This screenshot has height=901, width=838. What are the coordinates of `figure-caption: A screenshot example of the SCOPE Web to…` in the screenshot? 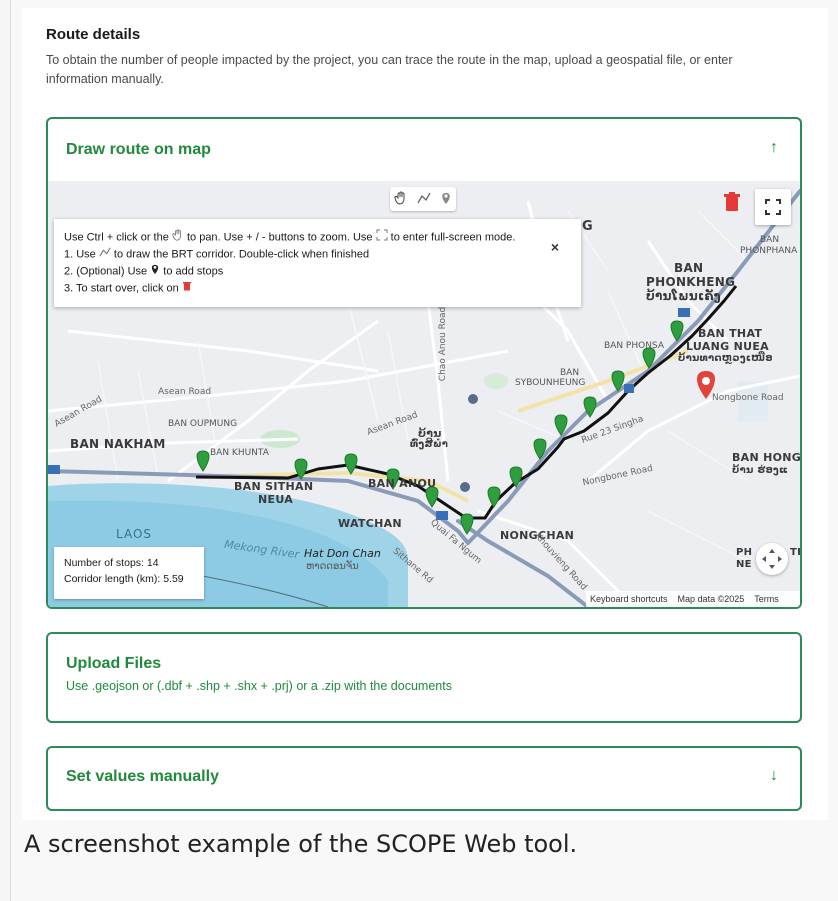 It's located at (301, 844).